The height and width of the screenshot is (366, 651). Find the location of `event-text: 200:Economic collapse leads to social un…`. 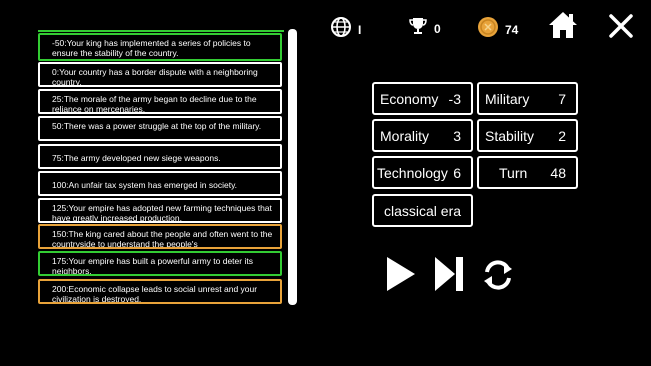

event-text: 200:Economic collapse leads to social un… is located at coordinates (155, 294).